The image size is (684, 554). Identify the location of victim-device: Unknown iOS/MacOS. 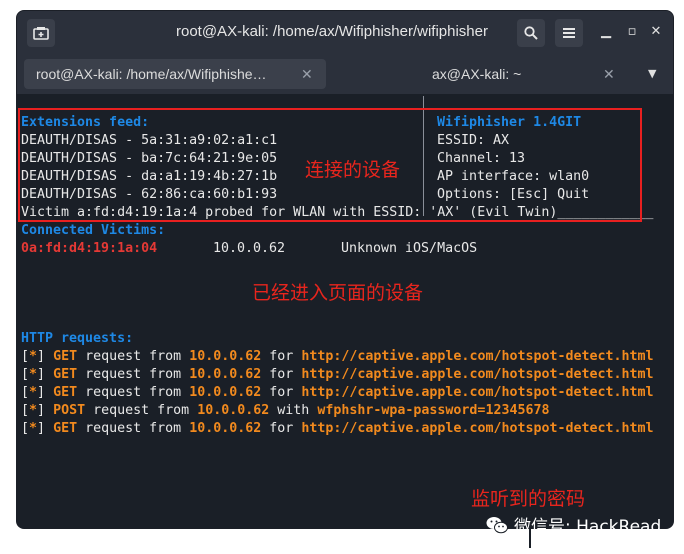
(409, 248).